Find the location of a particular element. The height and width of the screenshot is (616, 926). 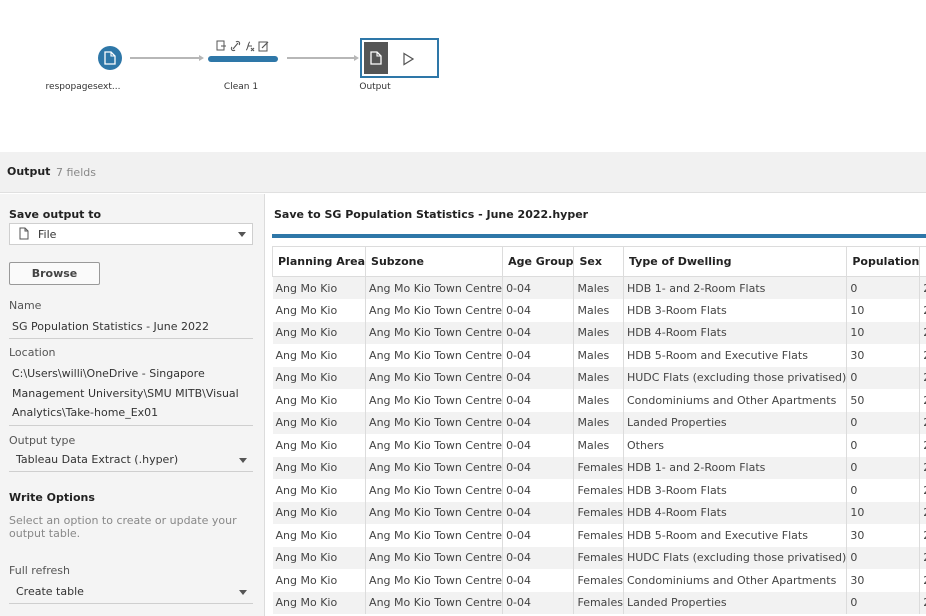

input-node is located at coordinates (110, 58).